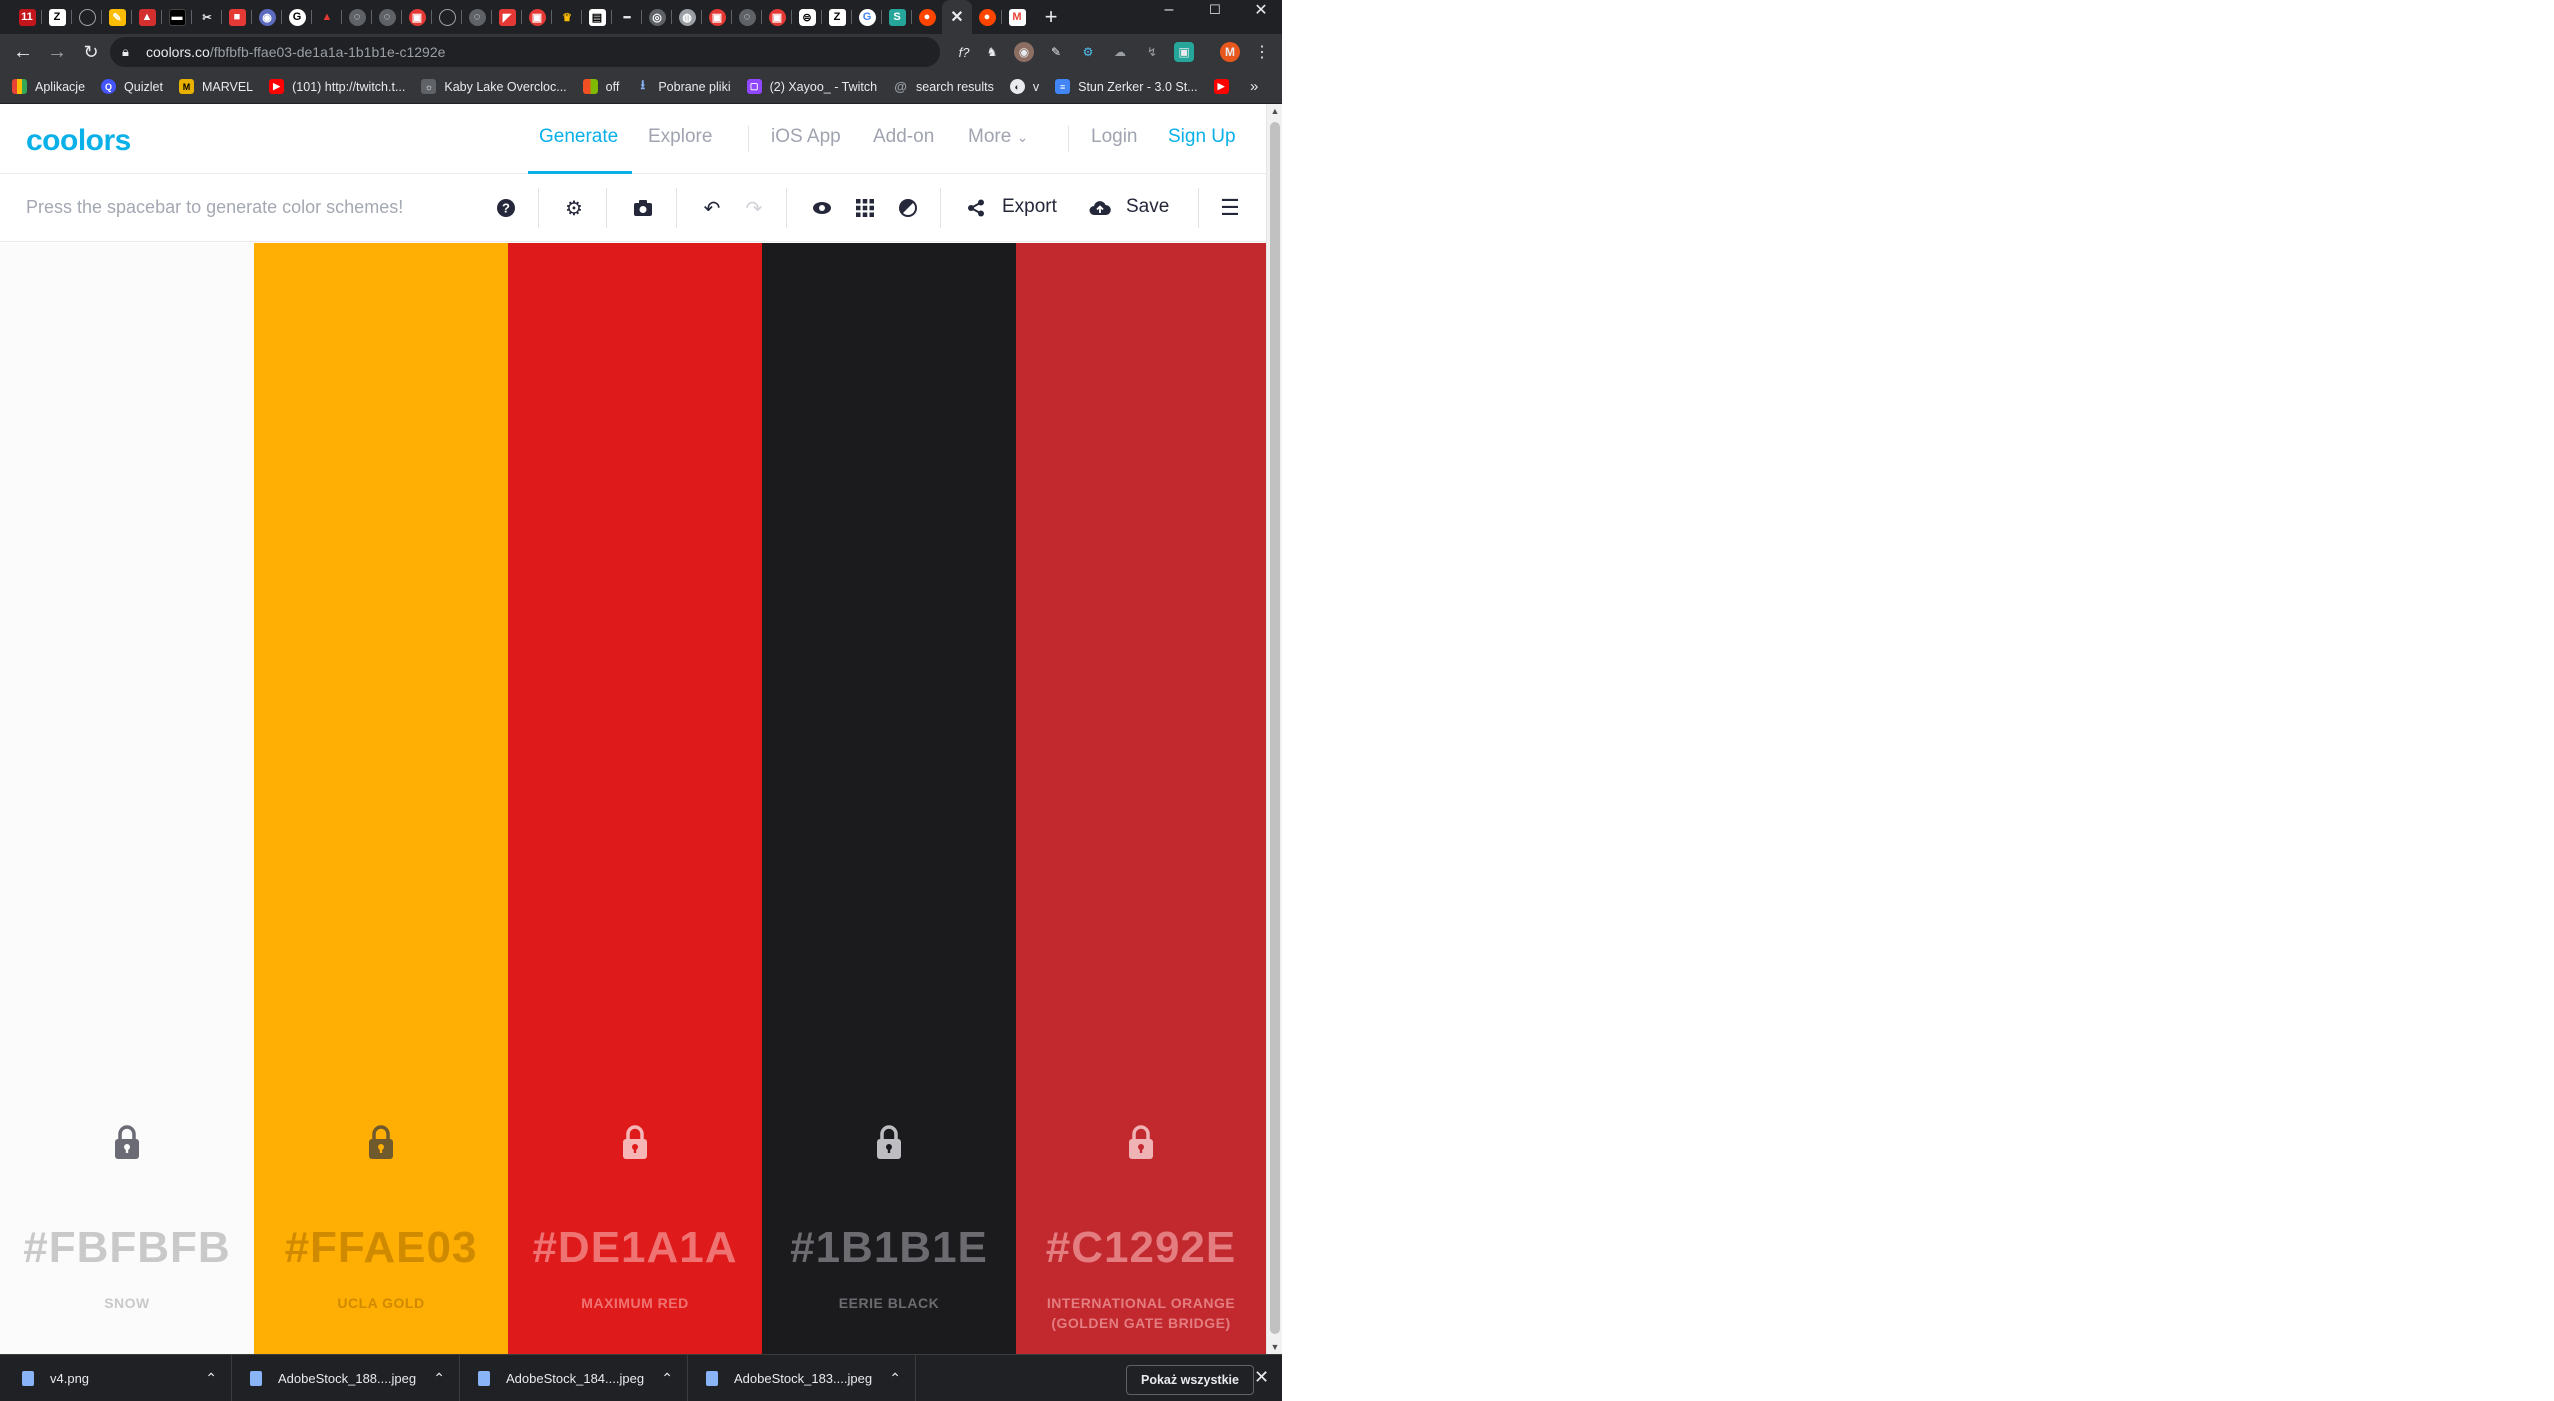 This screenshot has height=1401, width=2554. What do you see at coordinates (802, 1378) in the screenshot?
I see `download-item: AdobeStock_183....jpeg ⌃` at bounding box center [802, 1378].